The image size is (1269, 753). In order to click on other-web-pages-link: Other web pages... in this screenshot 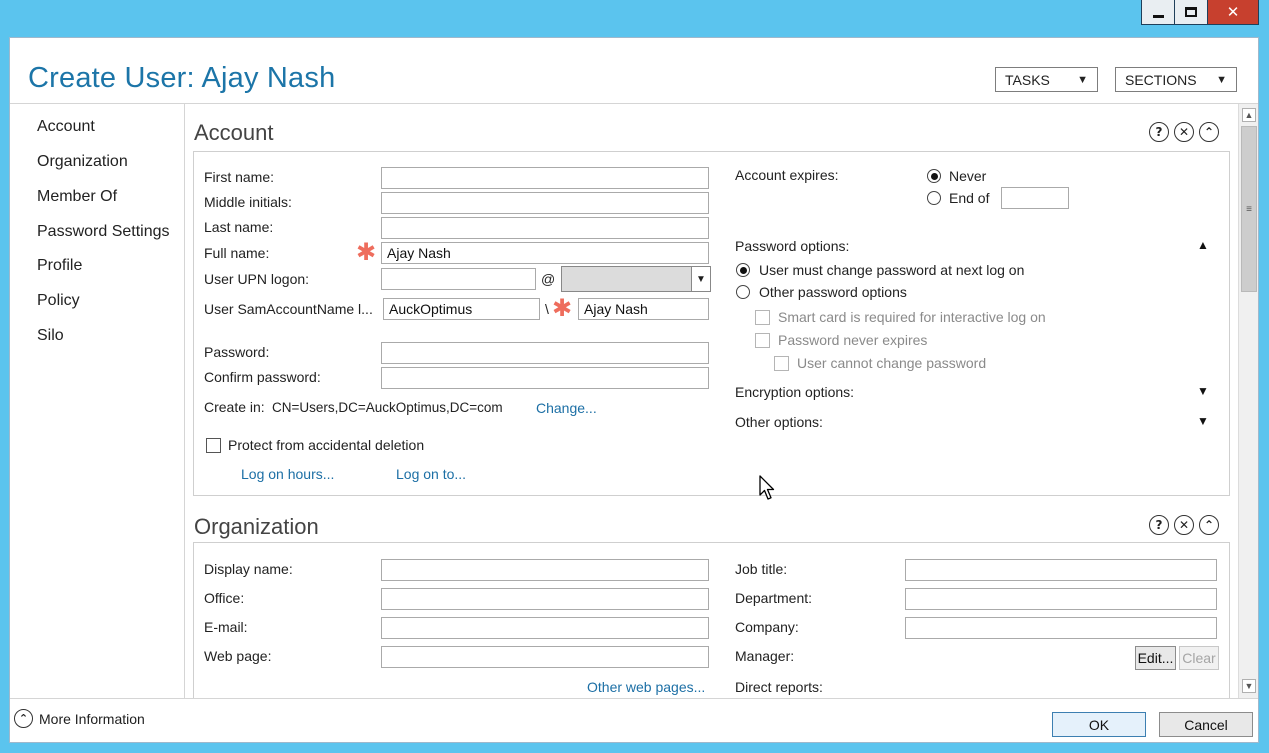, I will do `click(646, 687)`.